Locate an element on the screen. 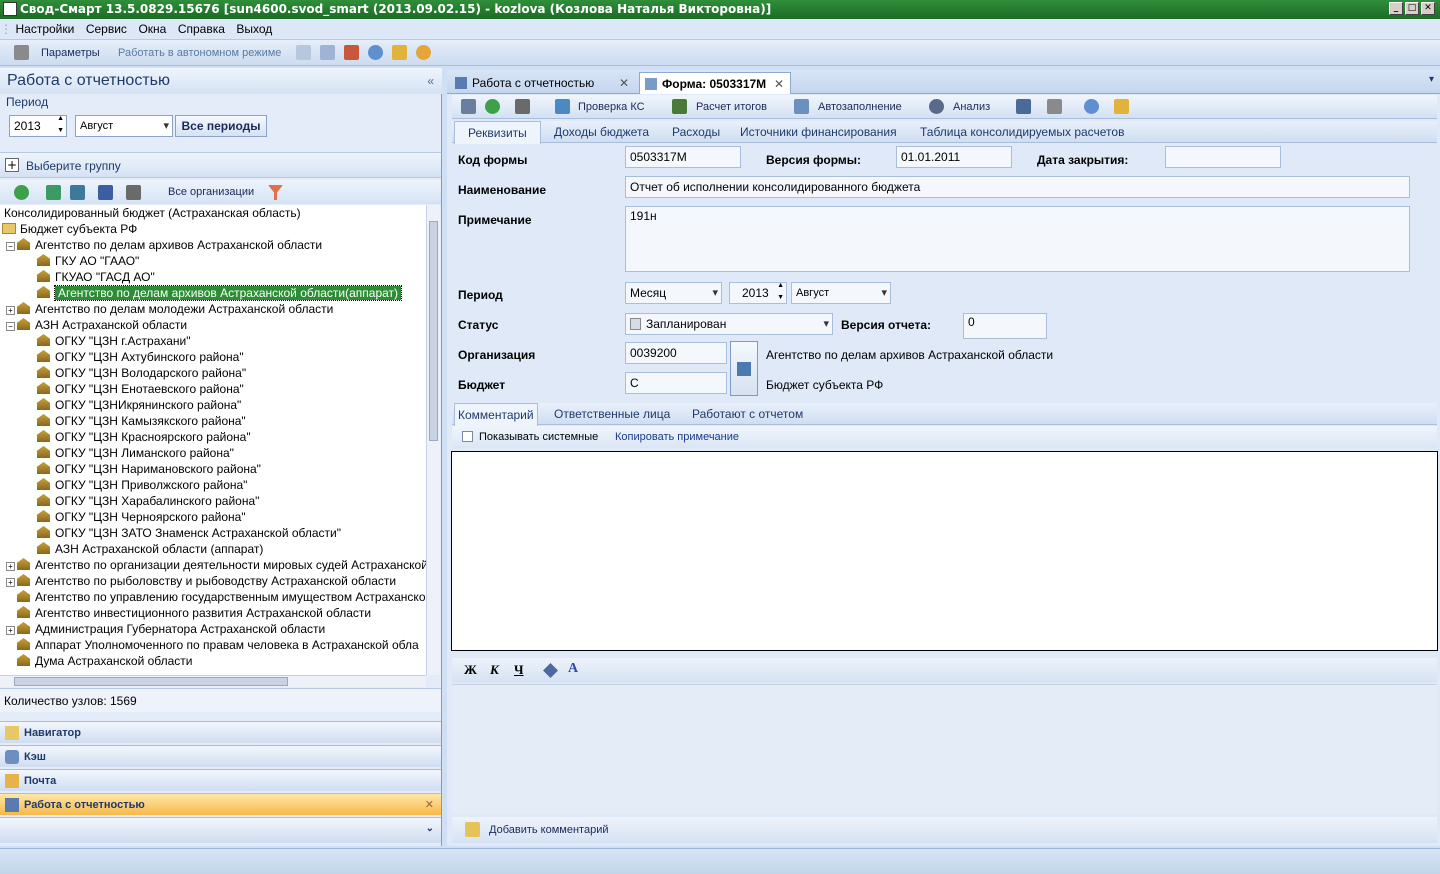  menu-windows: Окна is located at coordinates (152, 29).